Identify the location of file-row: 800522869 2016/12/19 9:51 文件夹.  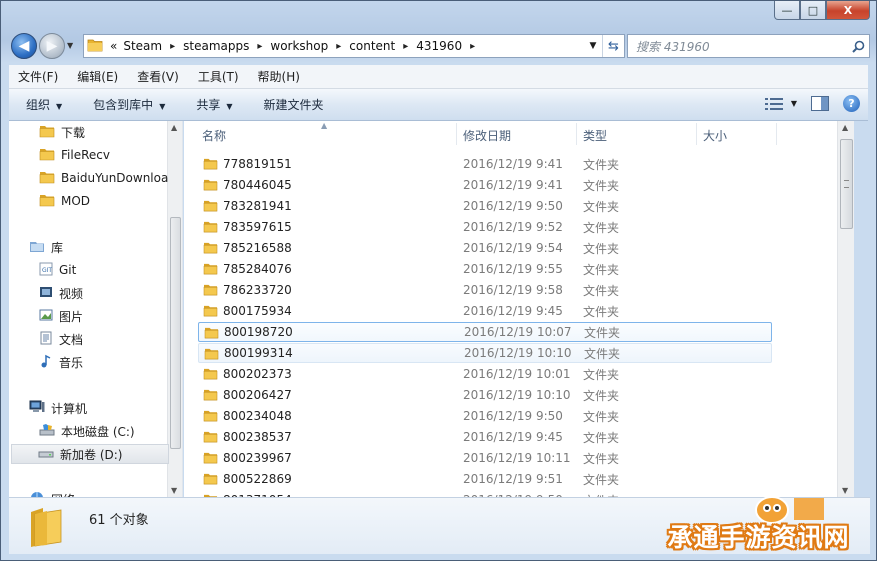
(485, 479).